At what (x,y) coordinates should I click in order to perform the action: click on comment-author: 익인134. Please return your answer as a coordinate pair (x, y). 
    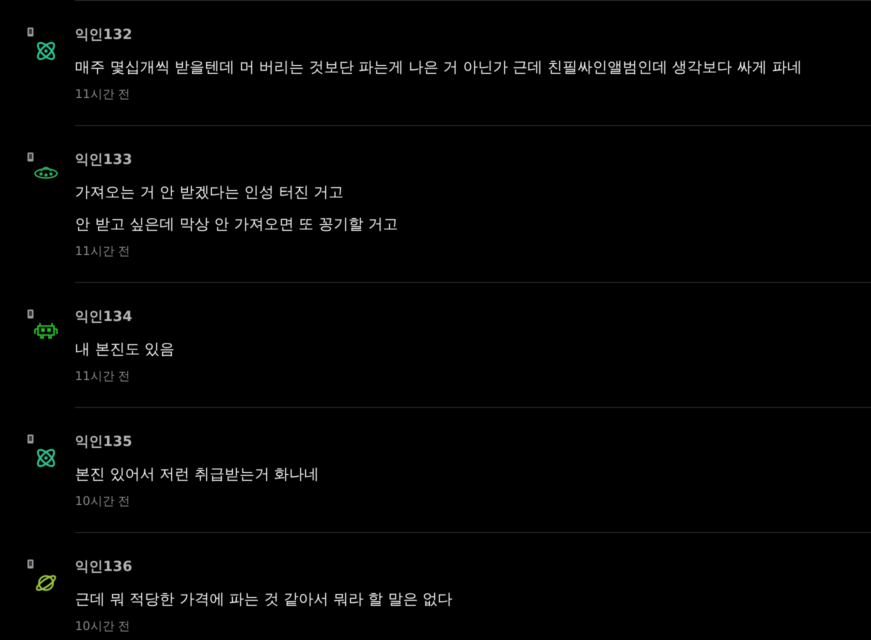
    Looking at the image, I should click on (104, 317).